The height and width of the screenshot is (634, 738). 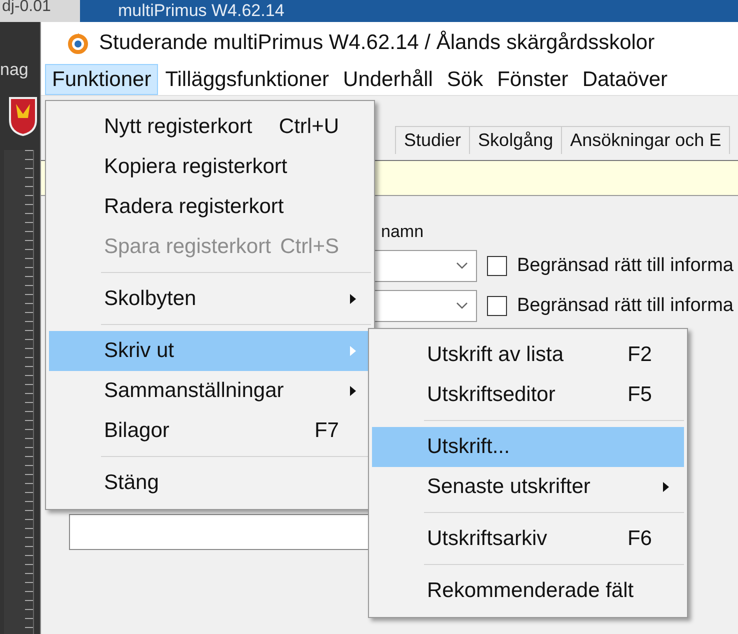 What do you see at coordinates (465, 79) in the screenshot?
I see `menu-bar-item: Sök` at bounding box center [465, 79].